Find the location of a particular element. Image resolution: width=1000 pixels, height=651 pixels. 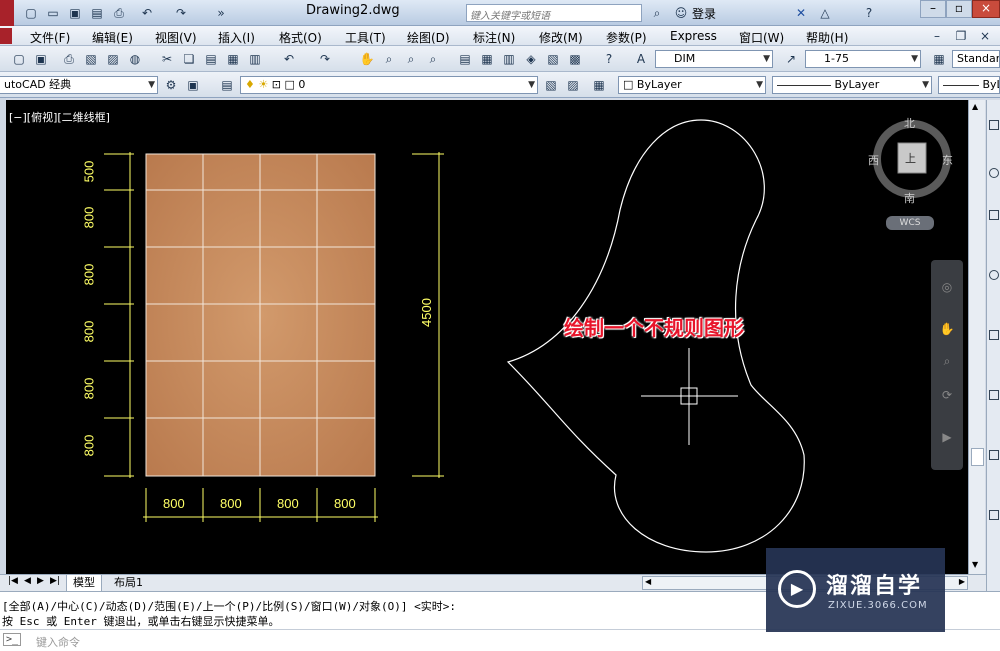

layer-manager-icon: ▤ is located at coordinates (227, 85).